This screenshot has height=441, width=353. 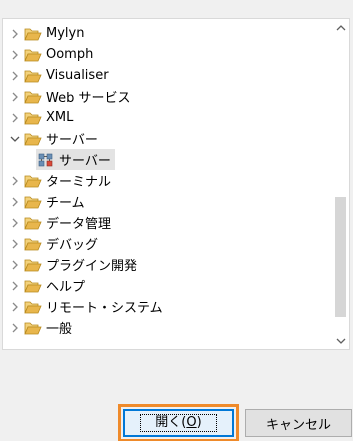 I want to click on tree-item-label: XML, so click(x=60, y=117).